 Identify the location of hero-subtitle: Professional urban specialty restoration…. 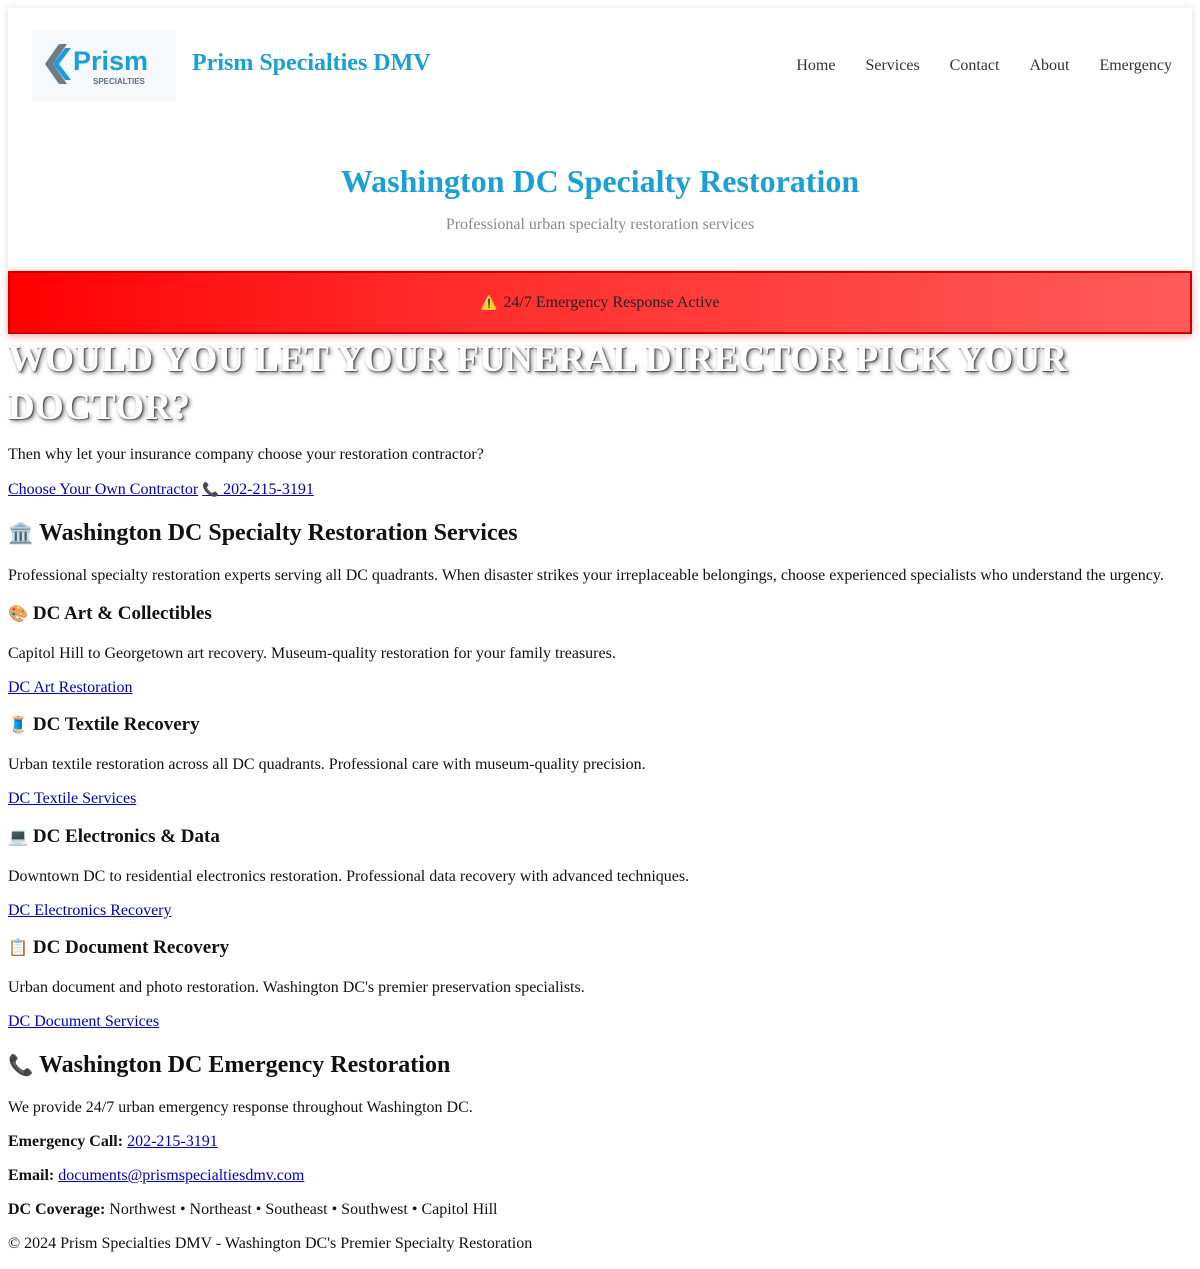
(600, 224).